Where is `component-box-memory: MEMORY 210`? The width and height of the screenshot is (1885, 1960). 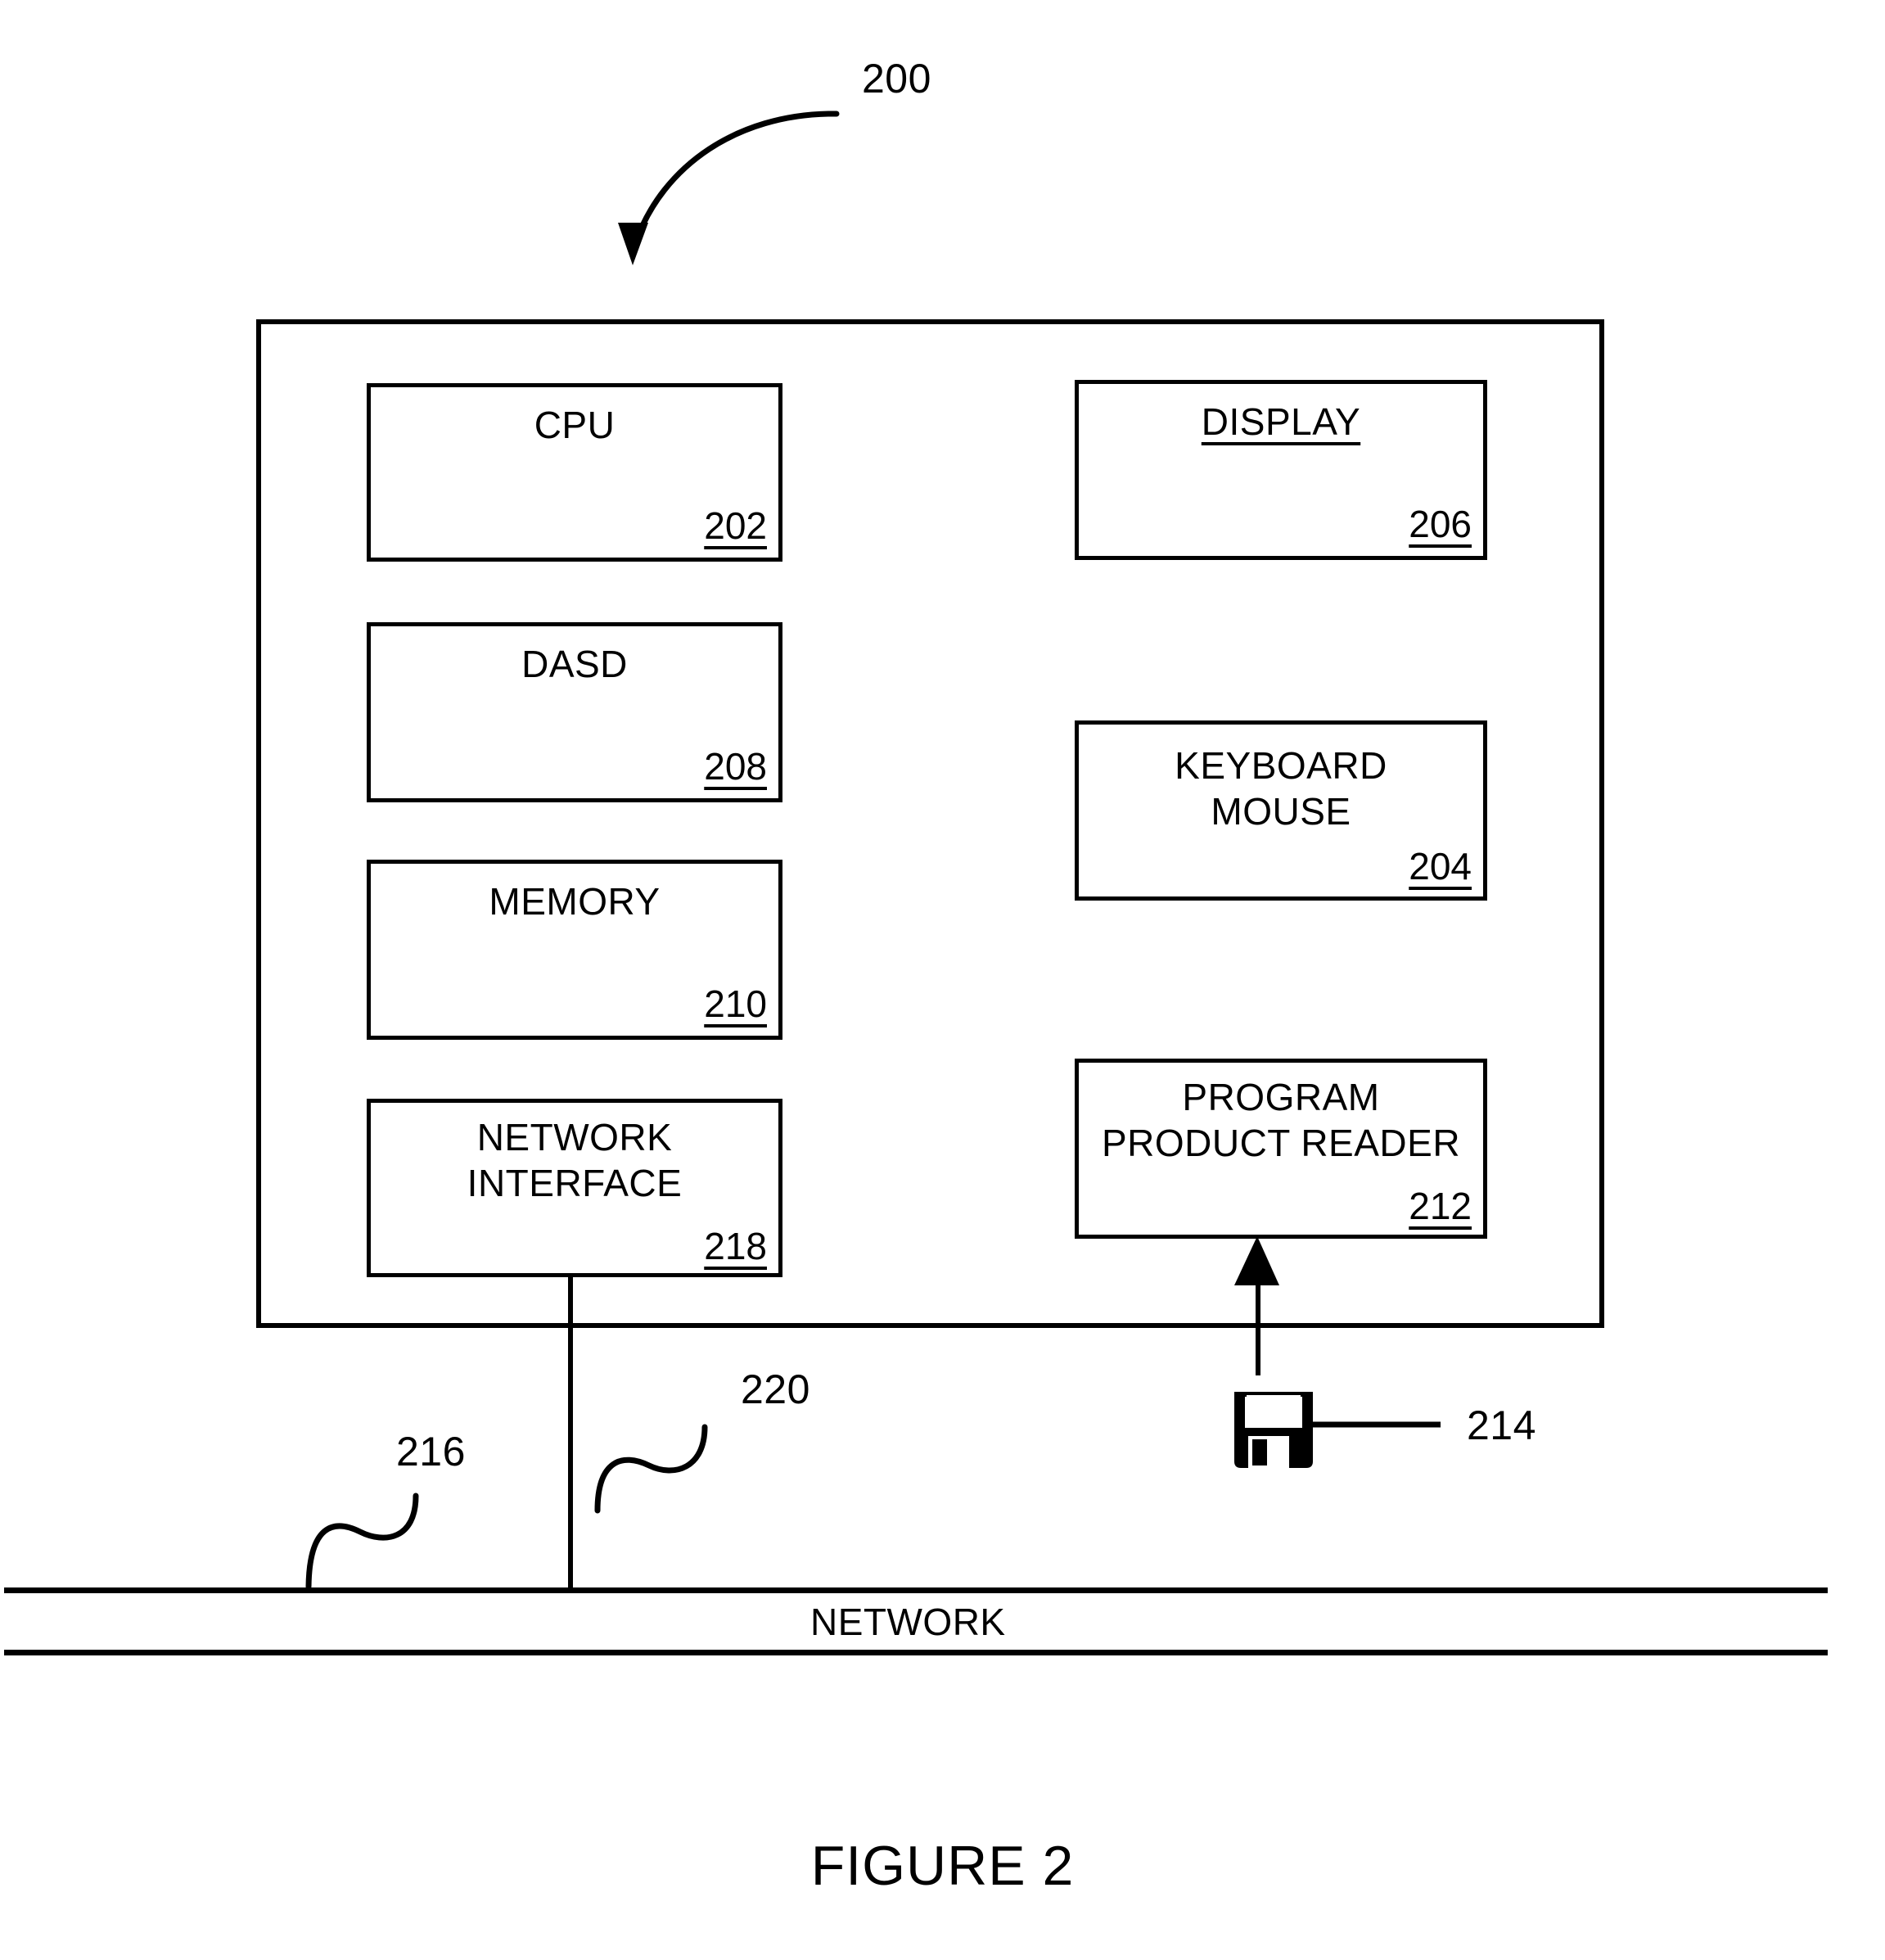
component-box-memory: MEMORY 210 is located at coordinates (574, 950).